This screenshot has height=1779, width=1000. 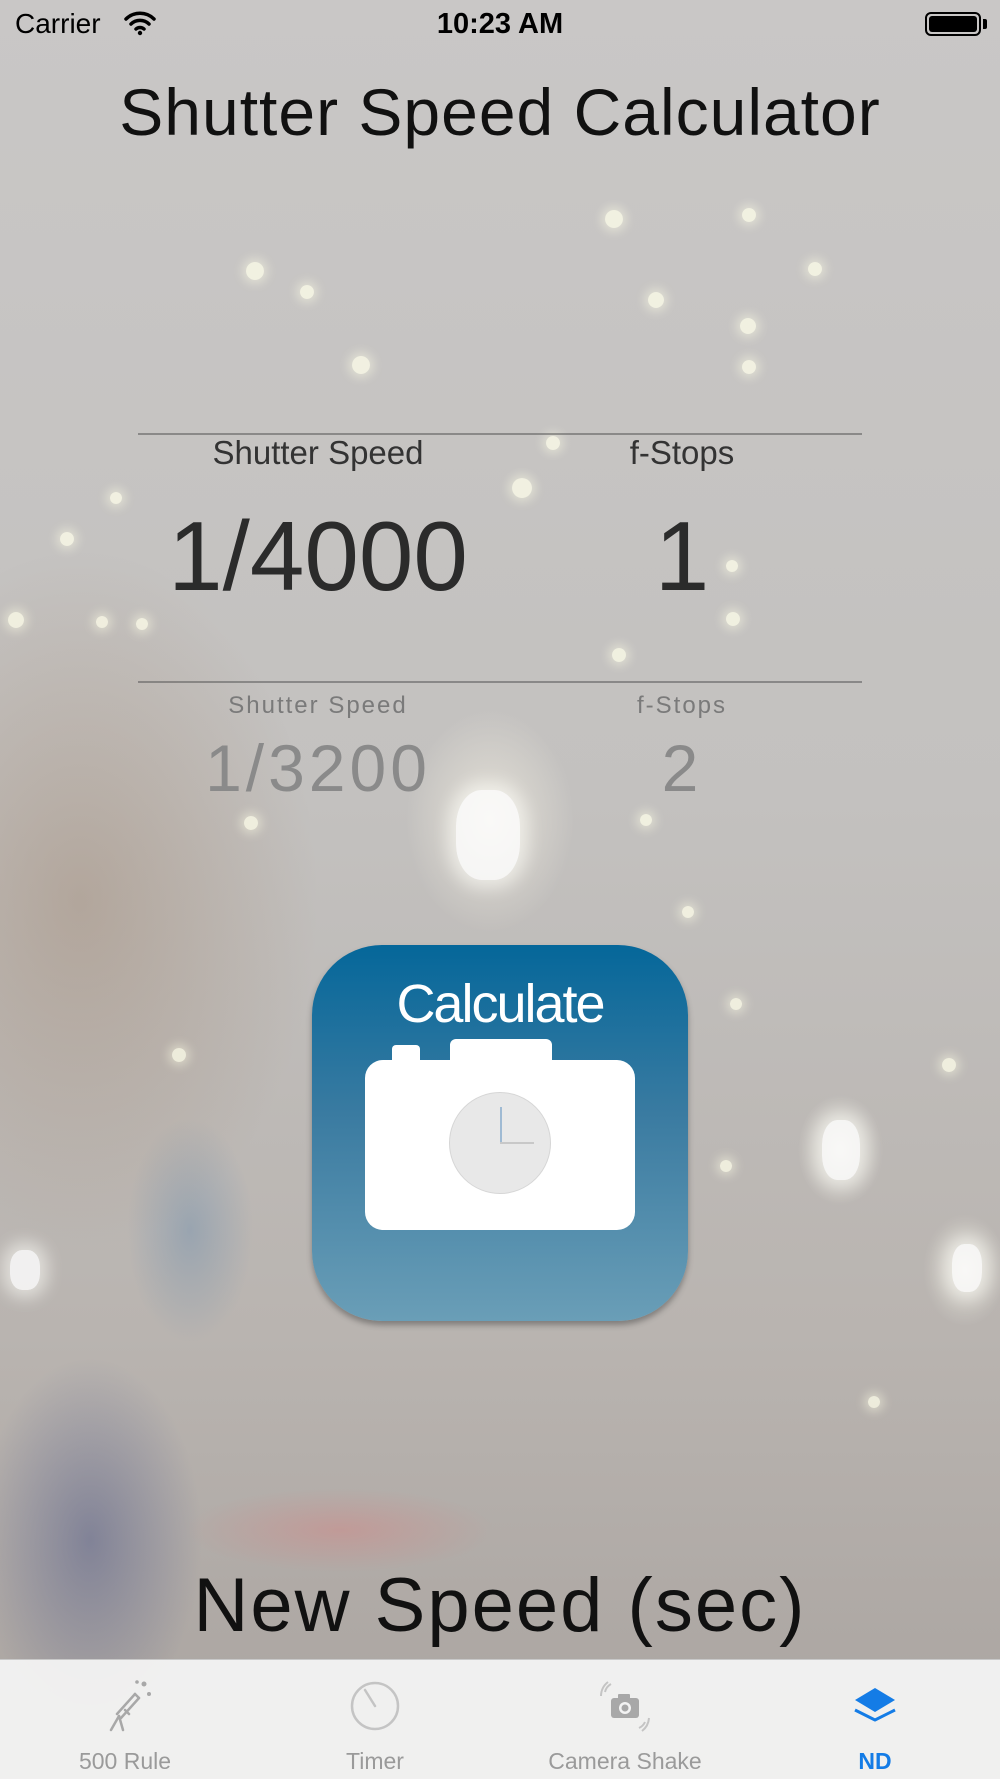 What do you see at coordinates (875, 1761) in the screenshot?
I see `tab-label-nd: ND` at bounding box center [875, 1761].